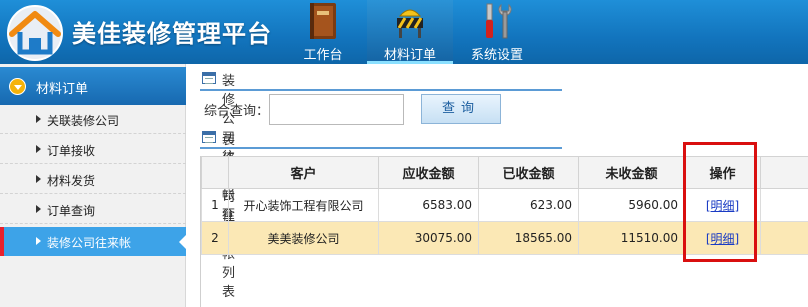 The height and width of the screenshot is (307, 808). Describe the element at coordinates (784, 172) in the screenshot. I see `header-spacer` at that location.